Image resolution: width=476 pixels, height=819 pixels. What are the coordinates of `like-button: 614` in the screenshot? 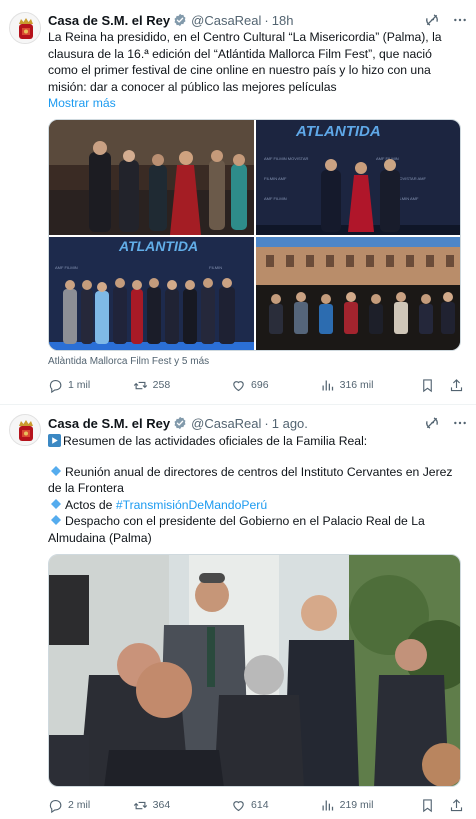 It's located at (275, 805).